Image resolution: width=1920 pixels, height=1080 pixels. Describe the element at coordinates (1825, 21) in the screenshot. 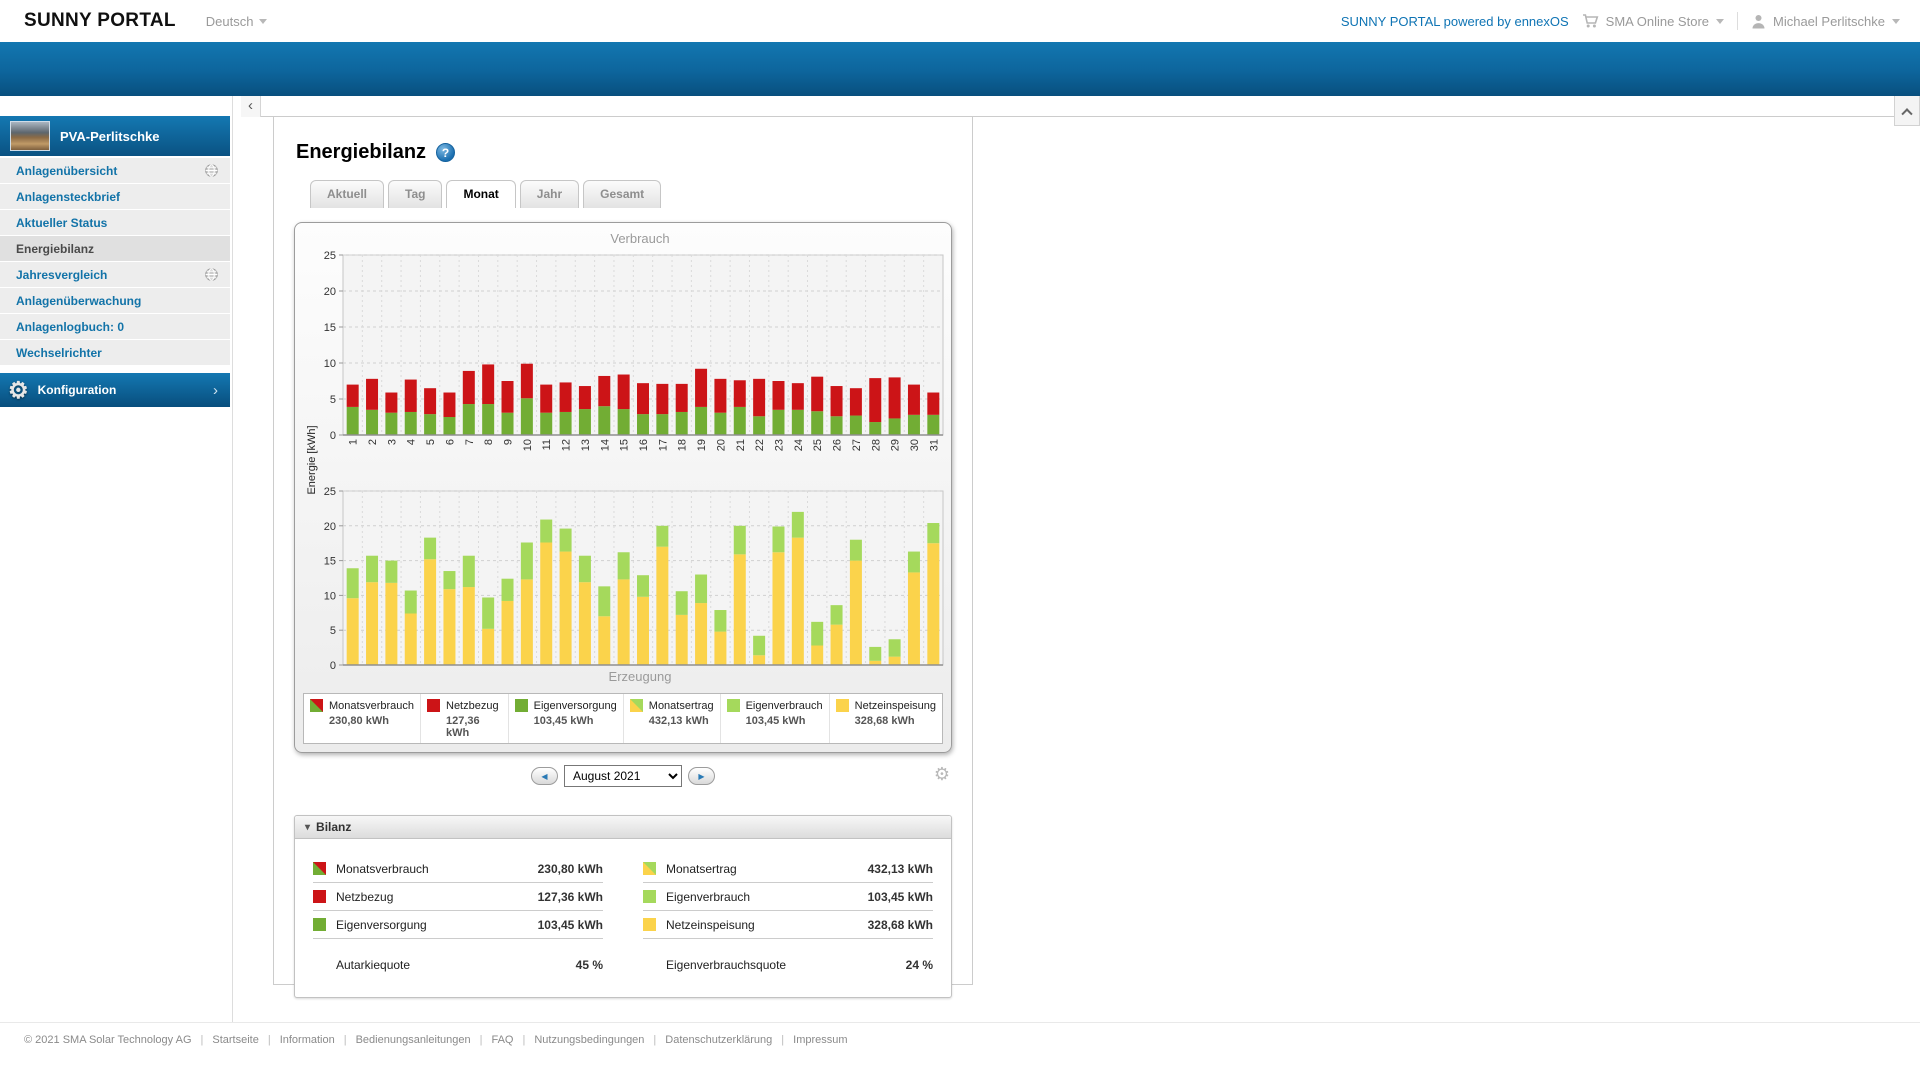

I see `user-menu: Michael Perlitschke` at that location.